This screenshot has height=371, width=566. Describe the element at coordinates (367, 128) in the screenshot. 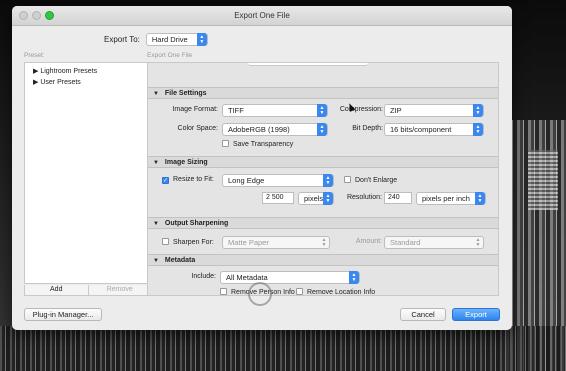

I see `bit-depth-label: Bit Depth:` at that location.